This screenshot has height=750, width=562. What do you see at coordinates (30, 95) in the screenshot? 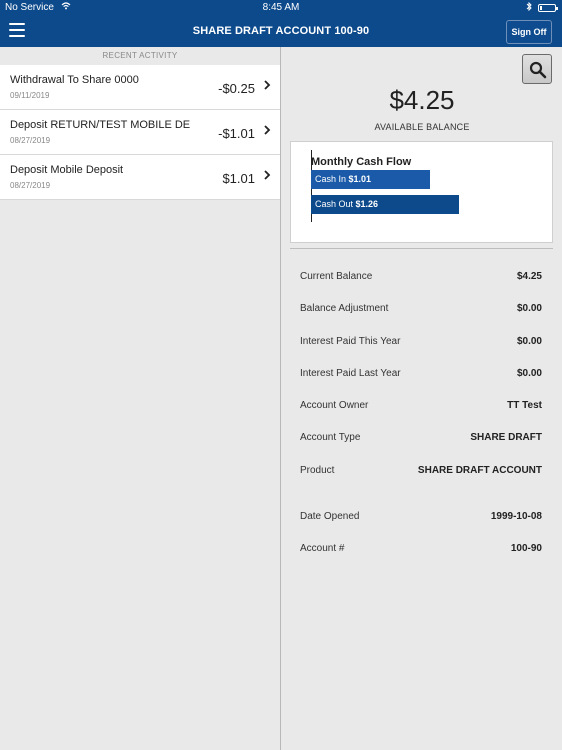
I see `transaction-date: 09/11/2019` at bounding box center [30, 95].